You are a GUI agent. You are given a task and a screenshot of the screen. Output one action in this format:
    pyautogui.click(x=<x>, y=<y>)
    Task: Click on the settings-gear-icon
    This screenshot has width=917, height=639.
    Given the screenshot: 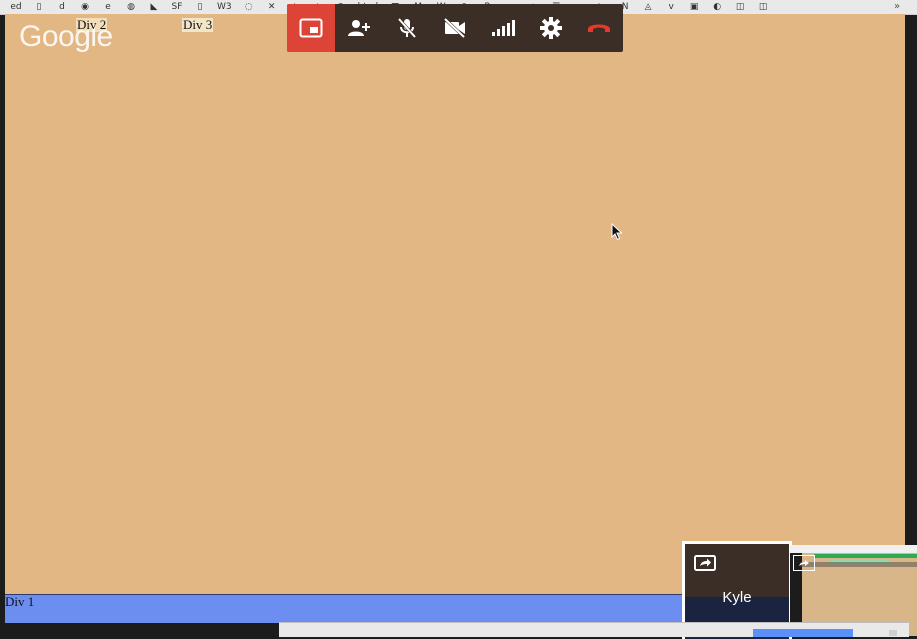 What is the action you would take?
    pyautogui.click(x=551, y=28)
    